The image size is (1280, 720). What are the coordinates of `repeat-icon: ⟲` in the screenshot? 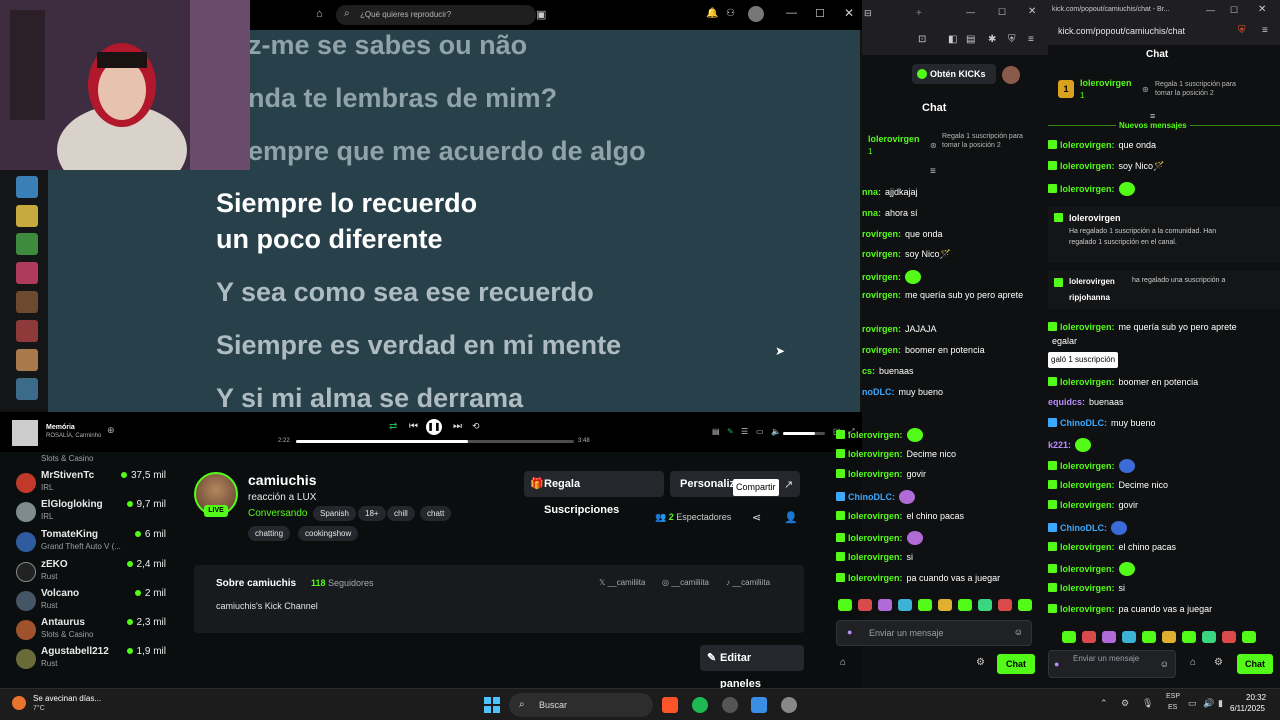 It's located at (476, 426).